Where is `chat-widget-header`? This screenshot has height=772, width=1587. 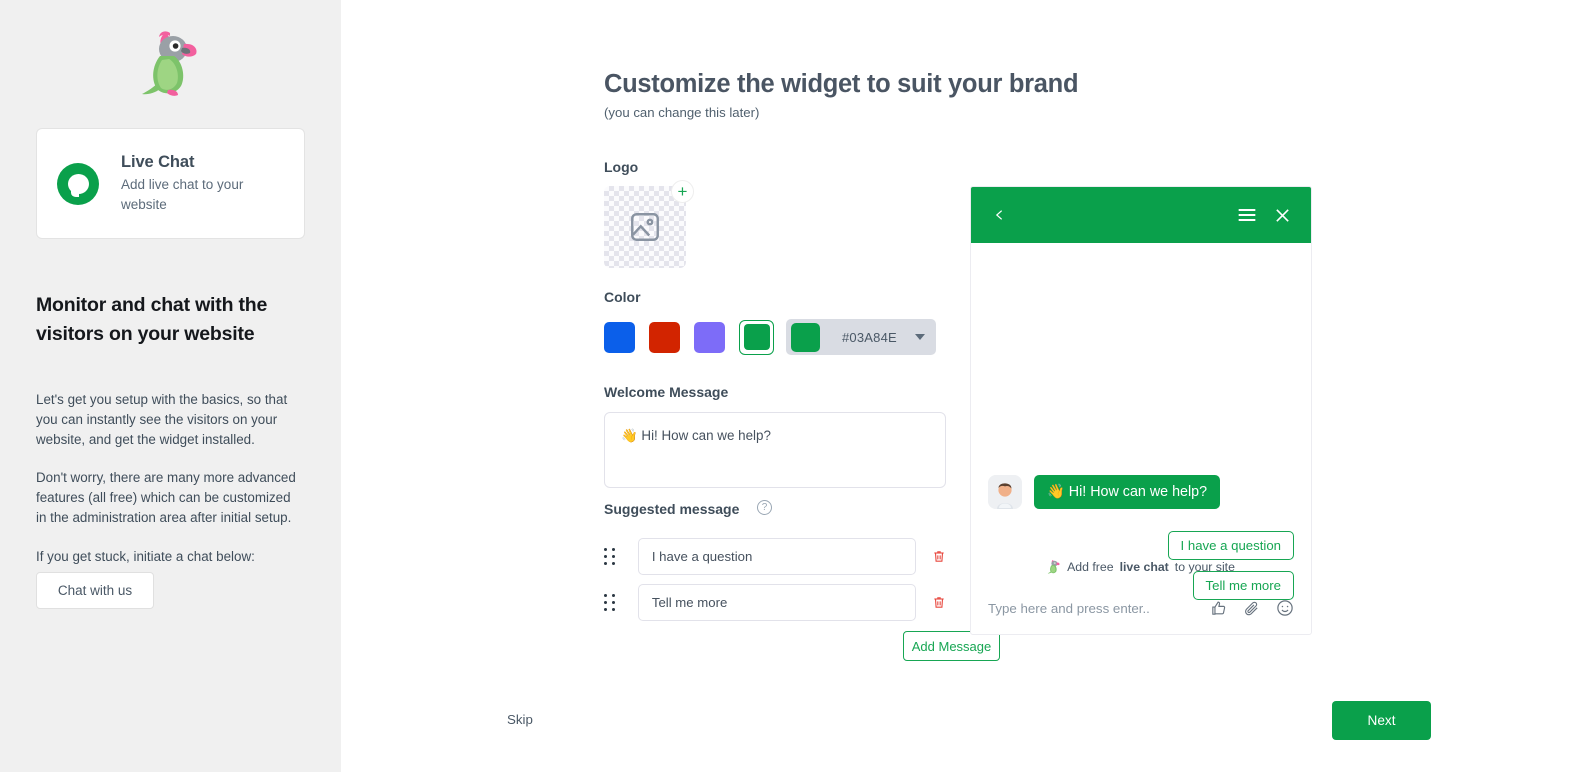 chat-widget-header is located at coordinates (1141, 215).